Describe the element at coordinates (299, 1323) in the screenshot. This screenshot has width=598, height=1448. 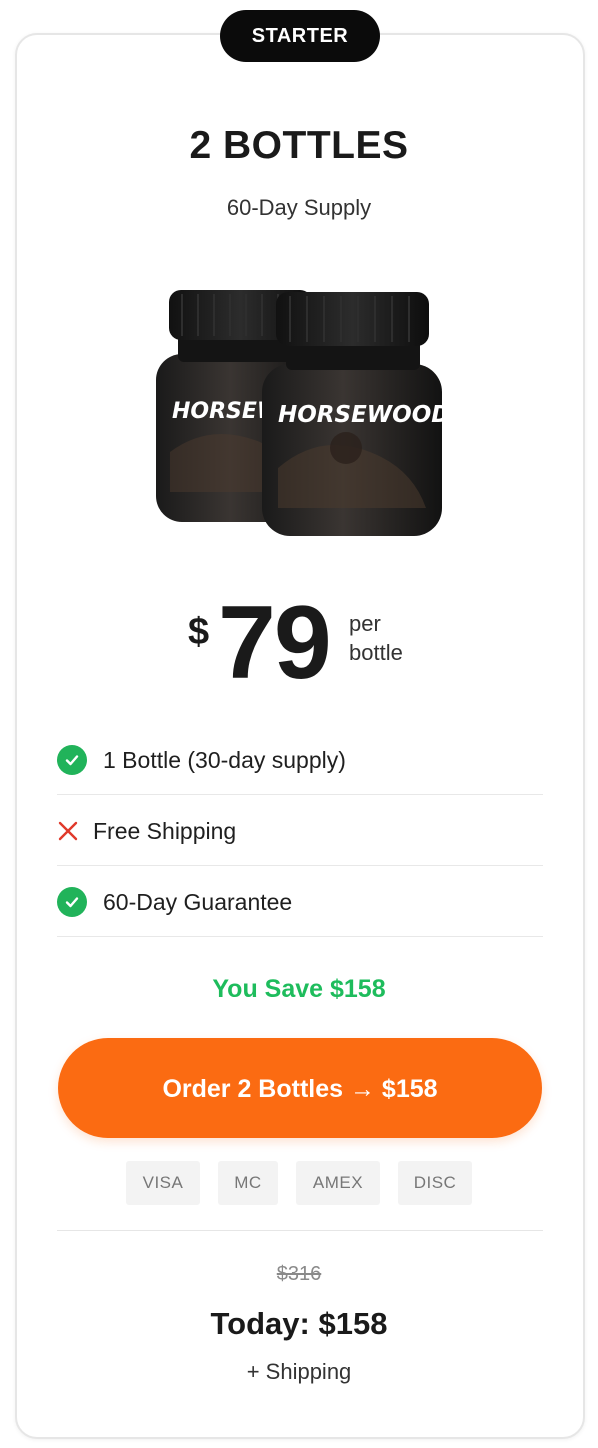
I see `today-price: Today: $158` at that location.